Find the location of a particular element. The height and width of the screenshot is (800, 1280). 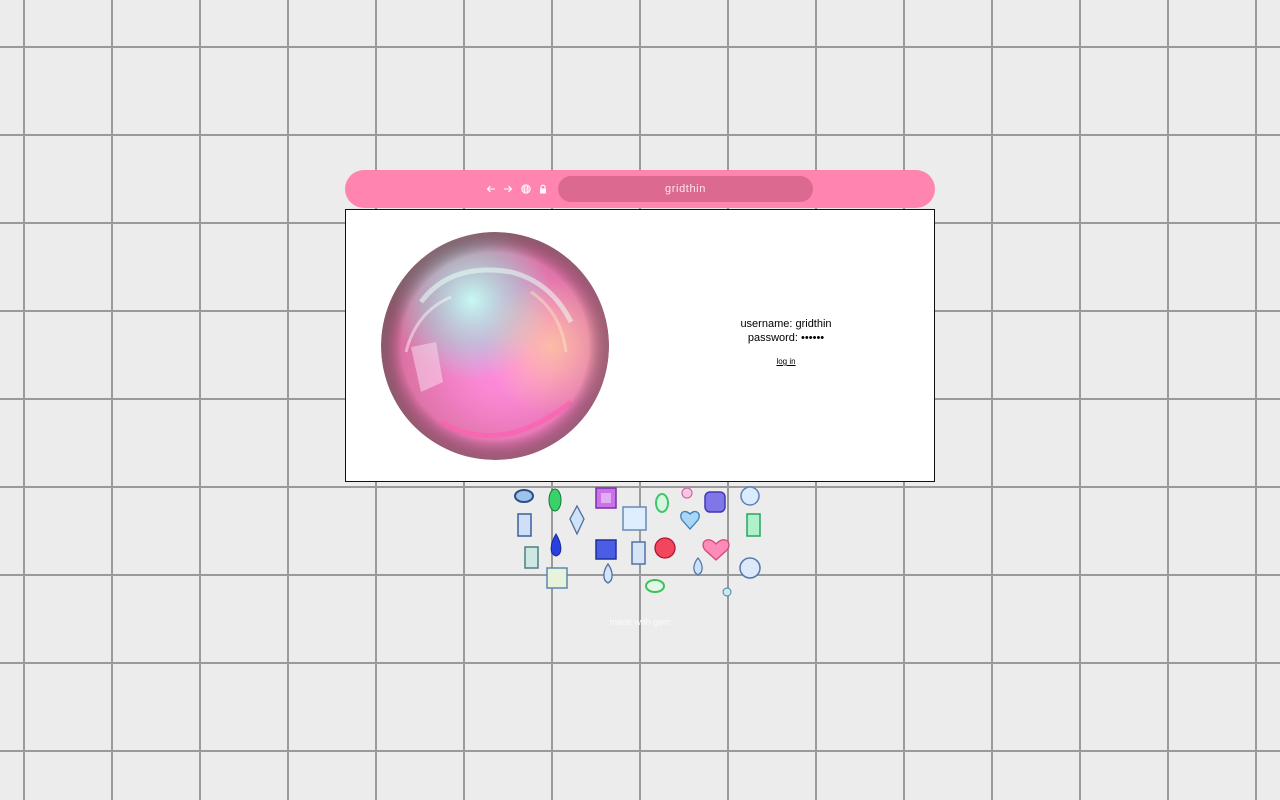

password-label: password: •••••• is located at coordinates (786, 338).